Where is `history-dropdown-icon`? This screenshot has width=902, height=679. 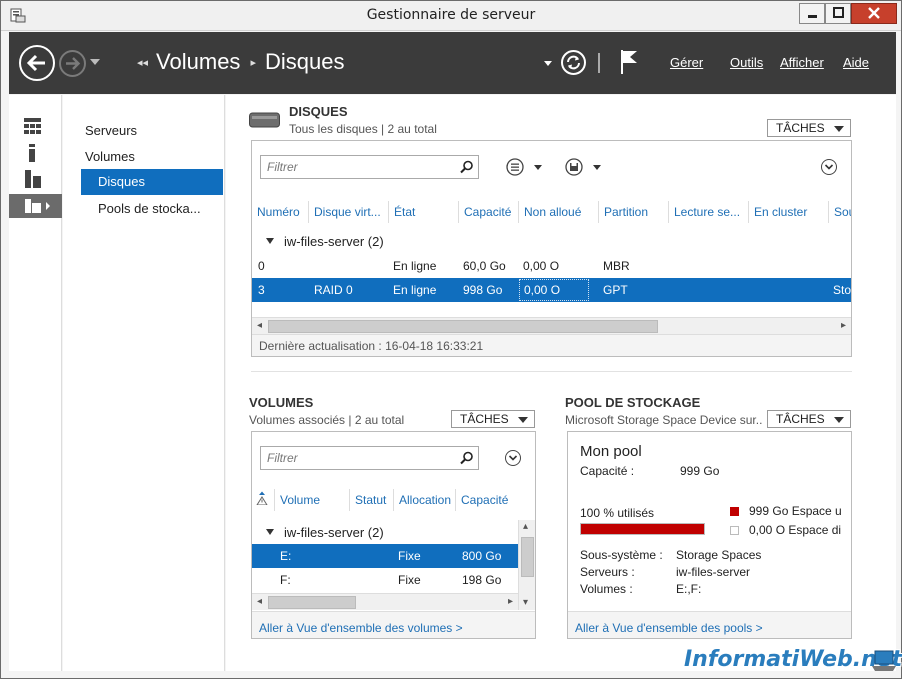 history-dropdown-icon is located at coordinates (95, 62).